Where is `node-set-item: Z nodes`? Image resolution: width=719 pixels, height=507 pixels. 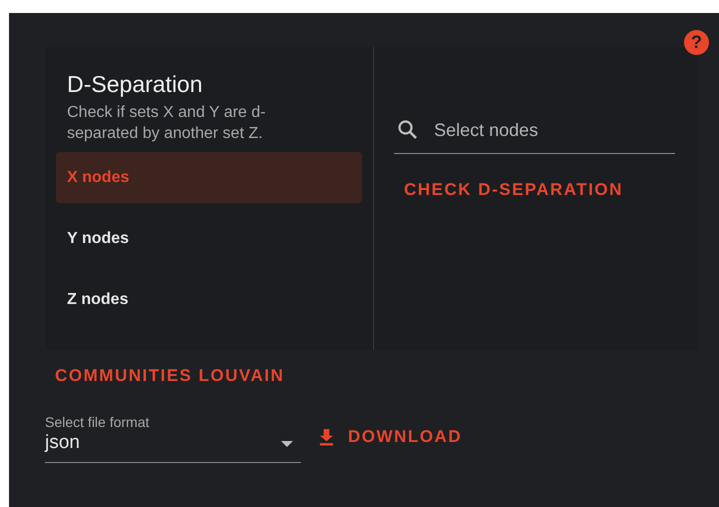
node-set-item: Z nodes is located at coordinates (209, 299).